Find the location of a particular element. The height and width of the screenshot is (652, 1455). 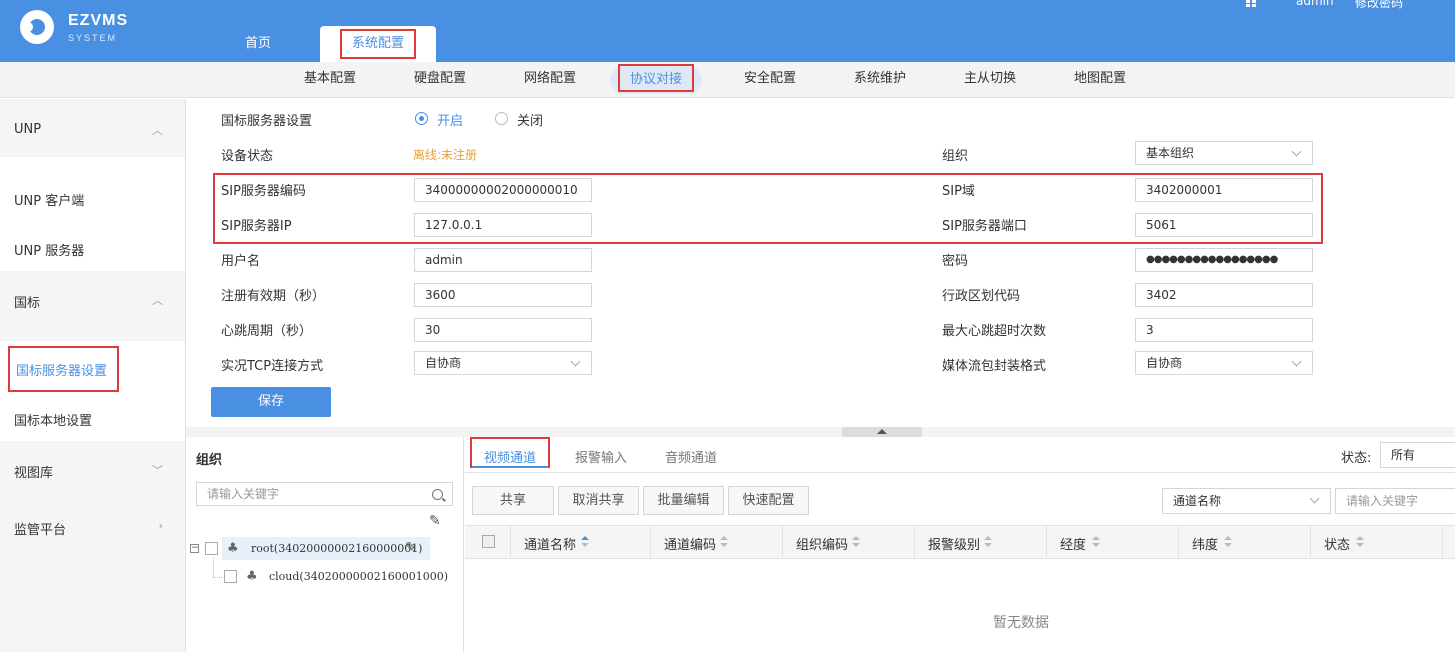

max-heartbeat-input: 3 is located at coordinates (1224, 330).